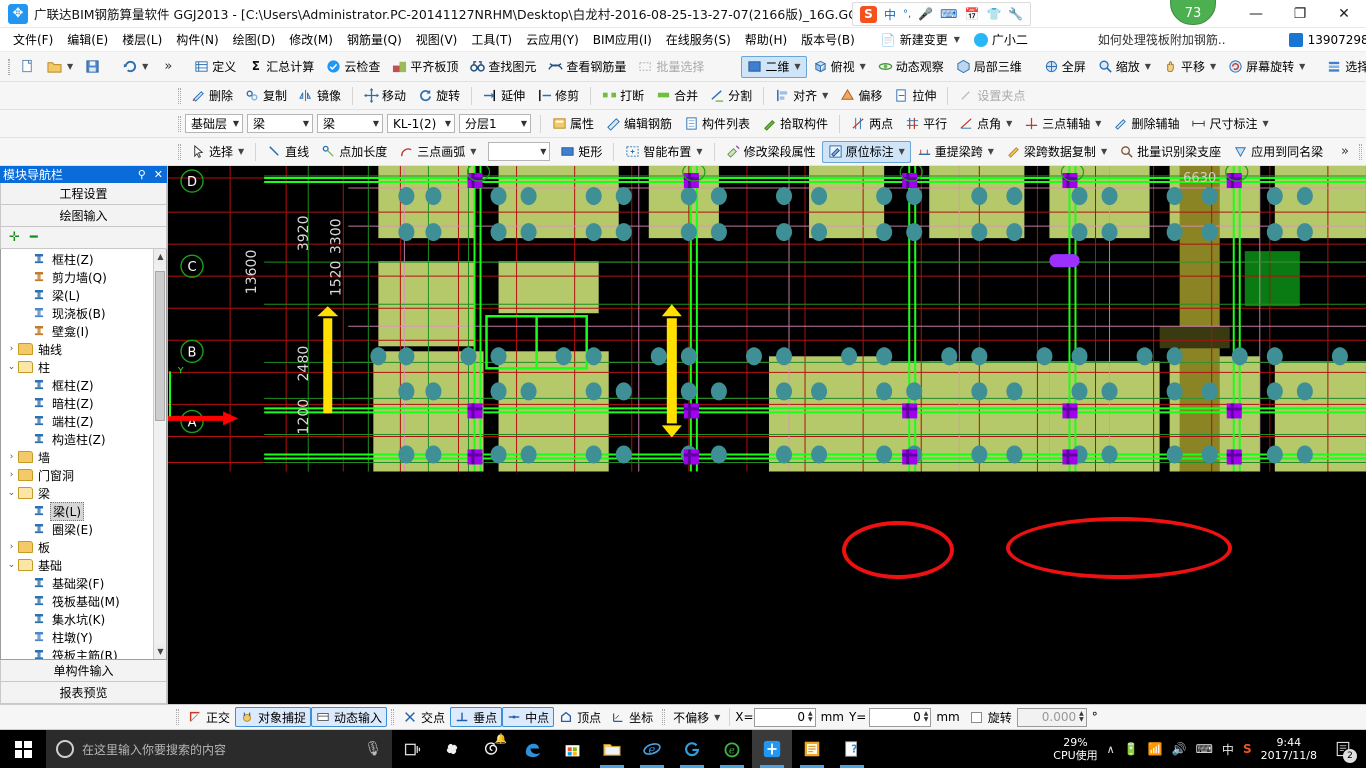  Describe the element at coordinates (179, 123) in the screenshot. I see `context-toolbar-grip` at that location.